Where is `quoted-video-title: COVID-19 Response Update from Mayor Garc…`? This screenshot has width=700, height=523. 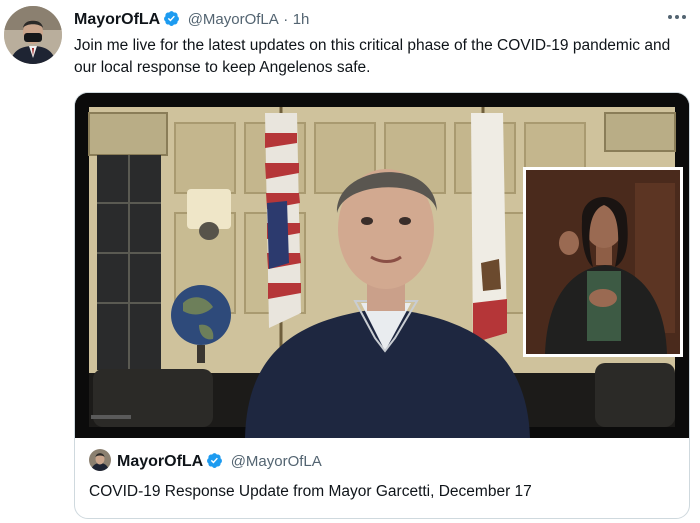 quoted-video-title: COVID-19 Response Update from Mayor Garc… is located at coordinates (310, 491).